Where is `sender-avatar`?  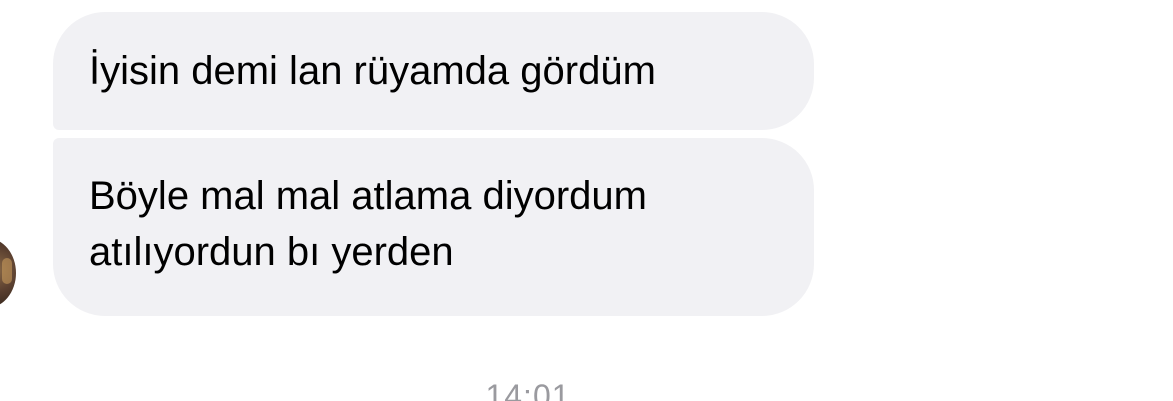
sender-avatar is located at coordinates (8, 273).